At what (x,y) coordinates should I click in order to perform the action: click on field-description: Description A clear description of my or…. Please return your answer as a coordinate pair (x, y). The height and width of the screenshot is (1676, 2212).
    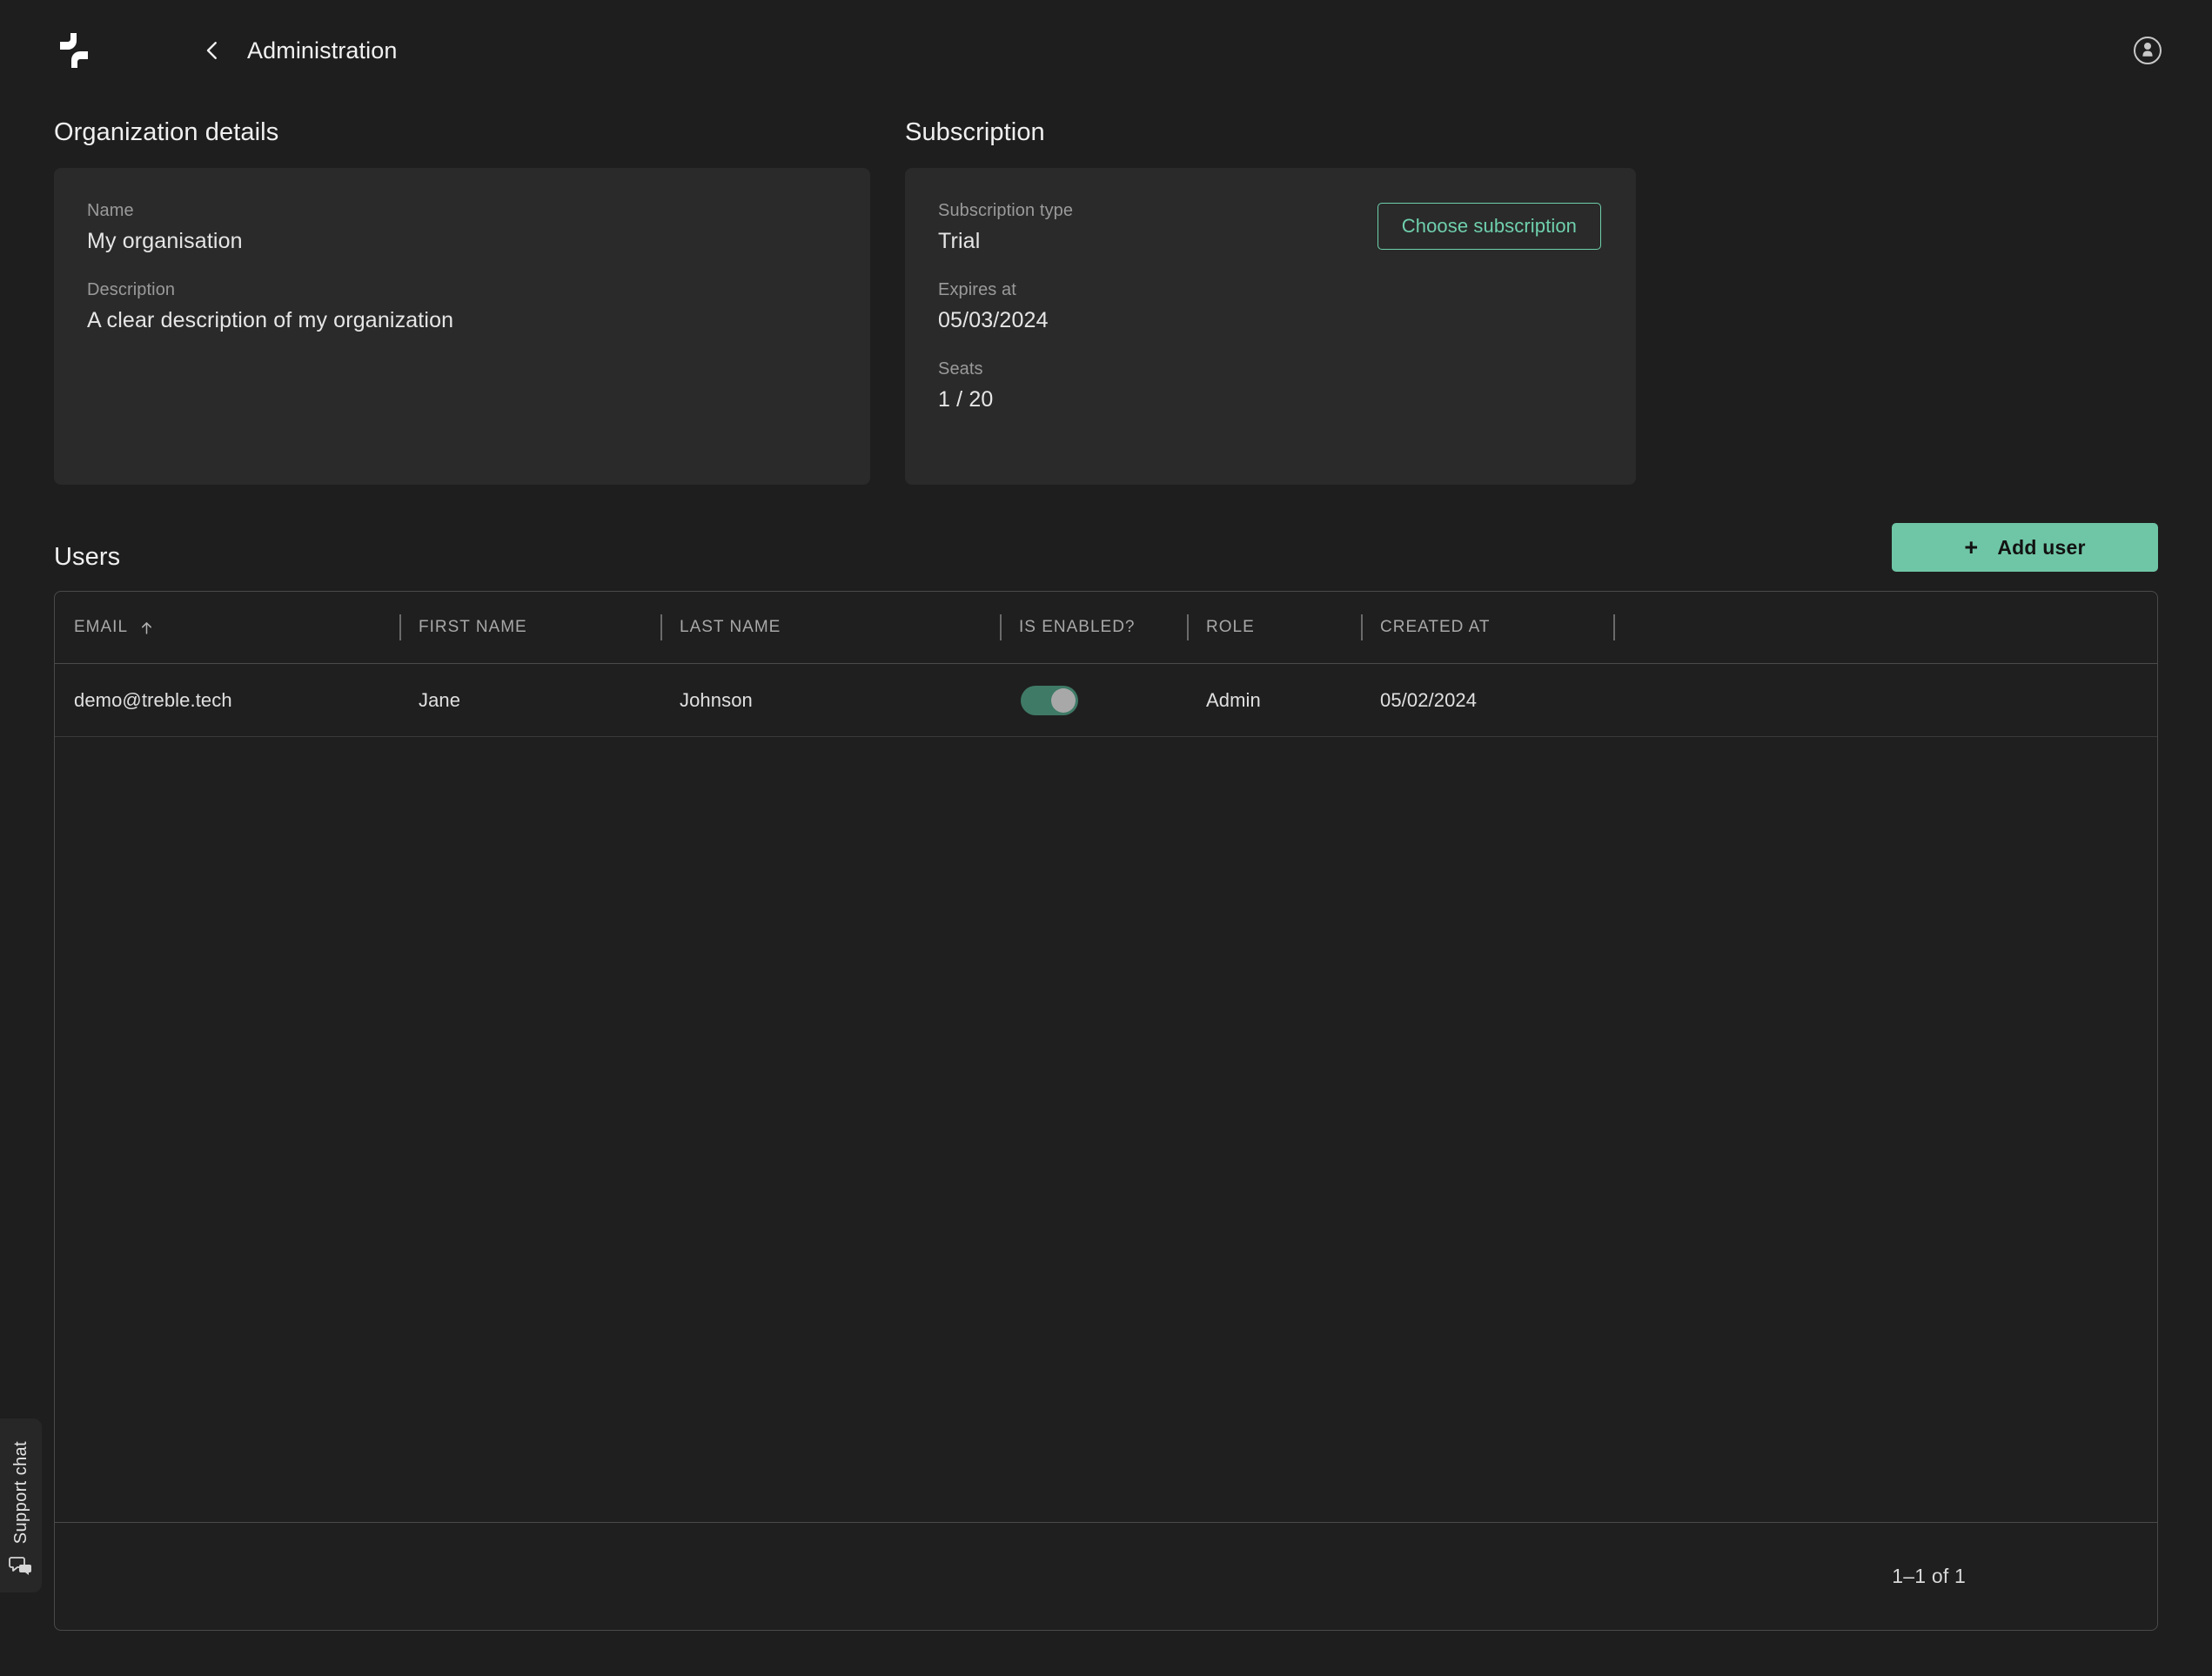
    Looking at the image, I should click on (462, 306).